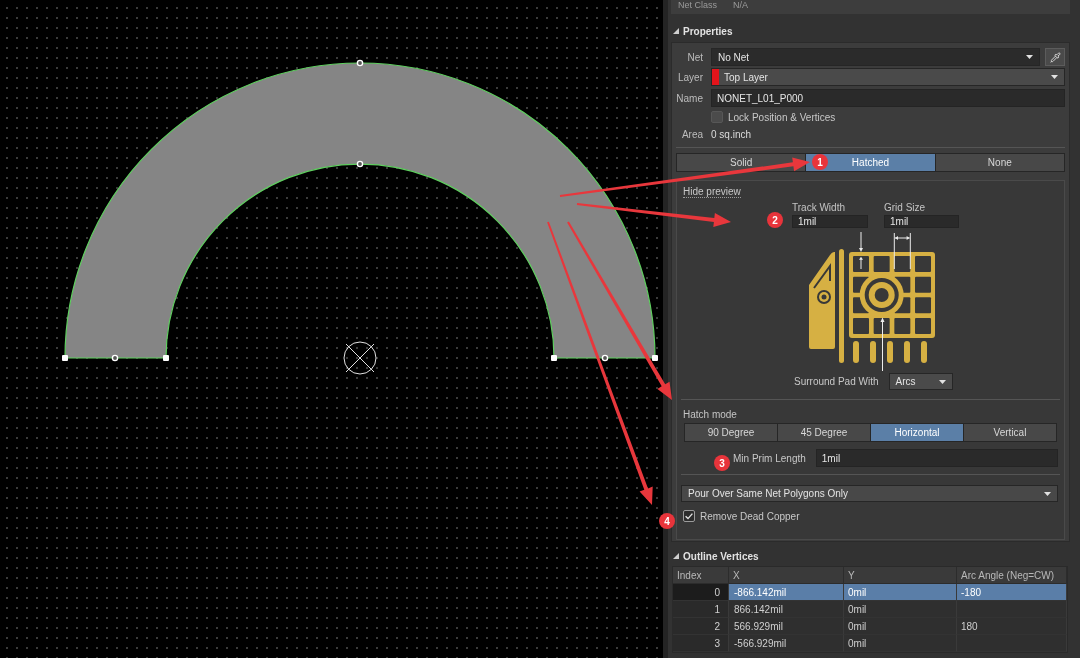  Describe the element at coordinates (721, 556) in the screenshot. I see `section-title: Outline Vertices` at that location.